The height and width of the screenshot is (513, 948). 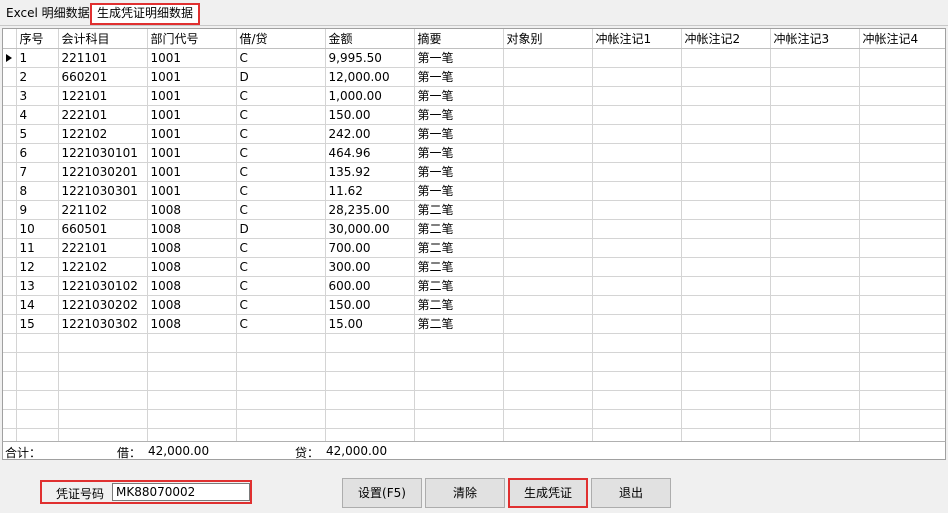 I want to click on col-header-dc: 借/贷, so click(x=281, y=39).